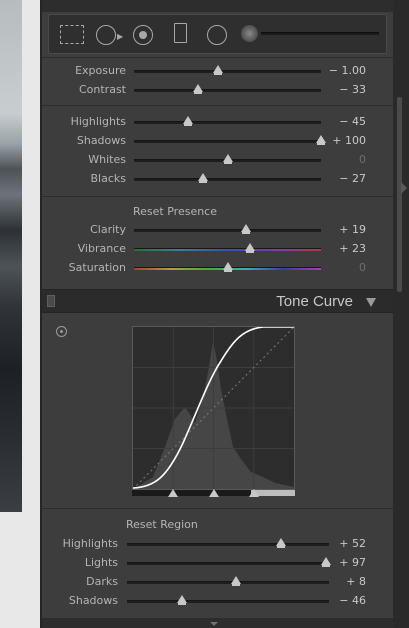  What do you see at coordinates (217, 301) in the screenshot?
I see `tone-curve-header: Tone Curve` at bounding box center [217, 301].